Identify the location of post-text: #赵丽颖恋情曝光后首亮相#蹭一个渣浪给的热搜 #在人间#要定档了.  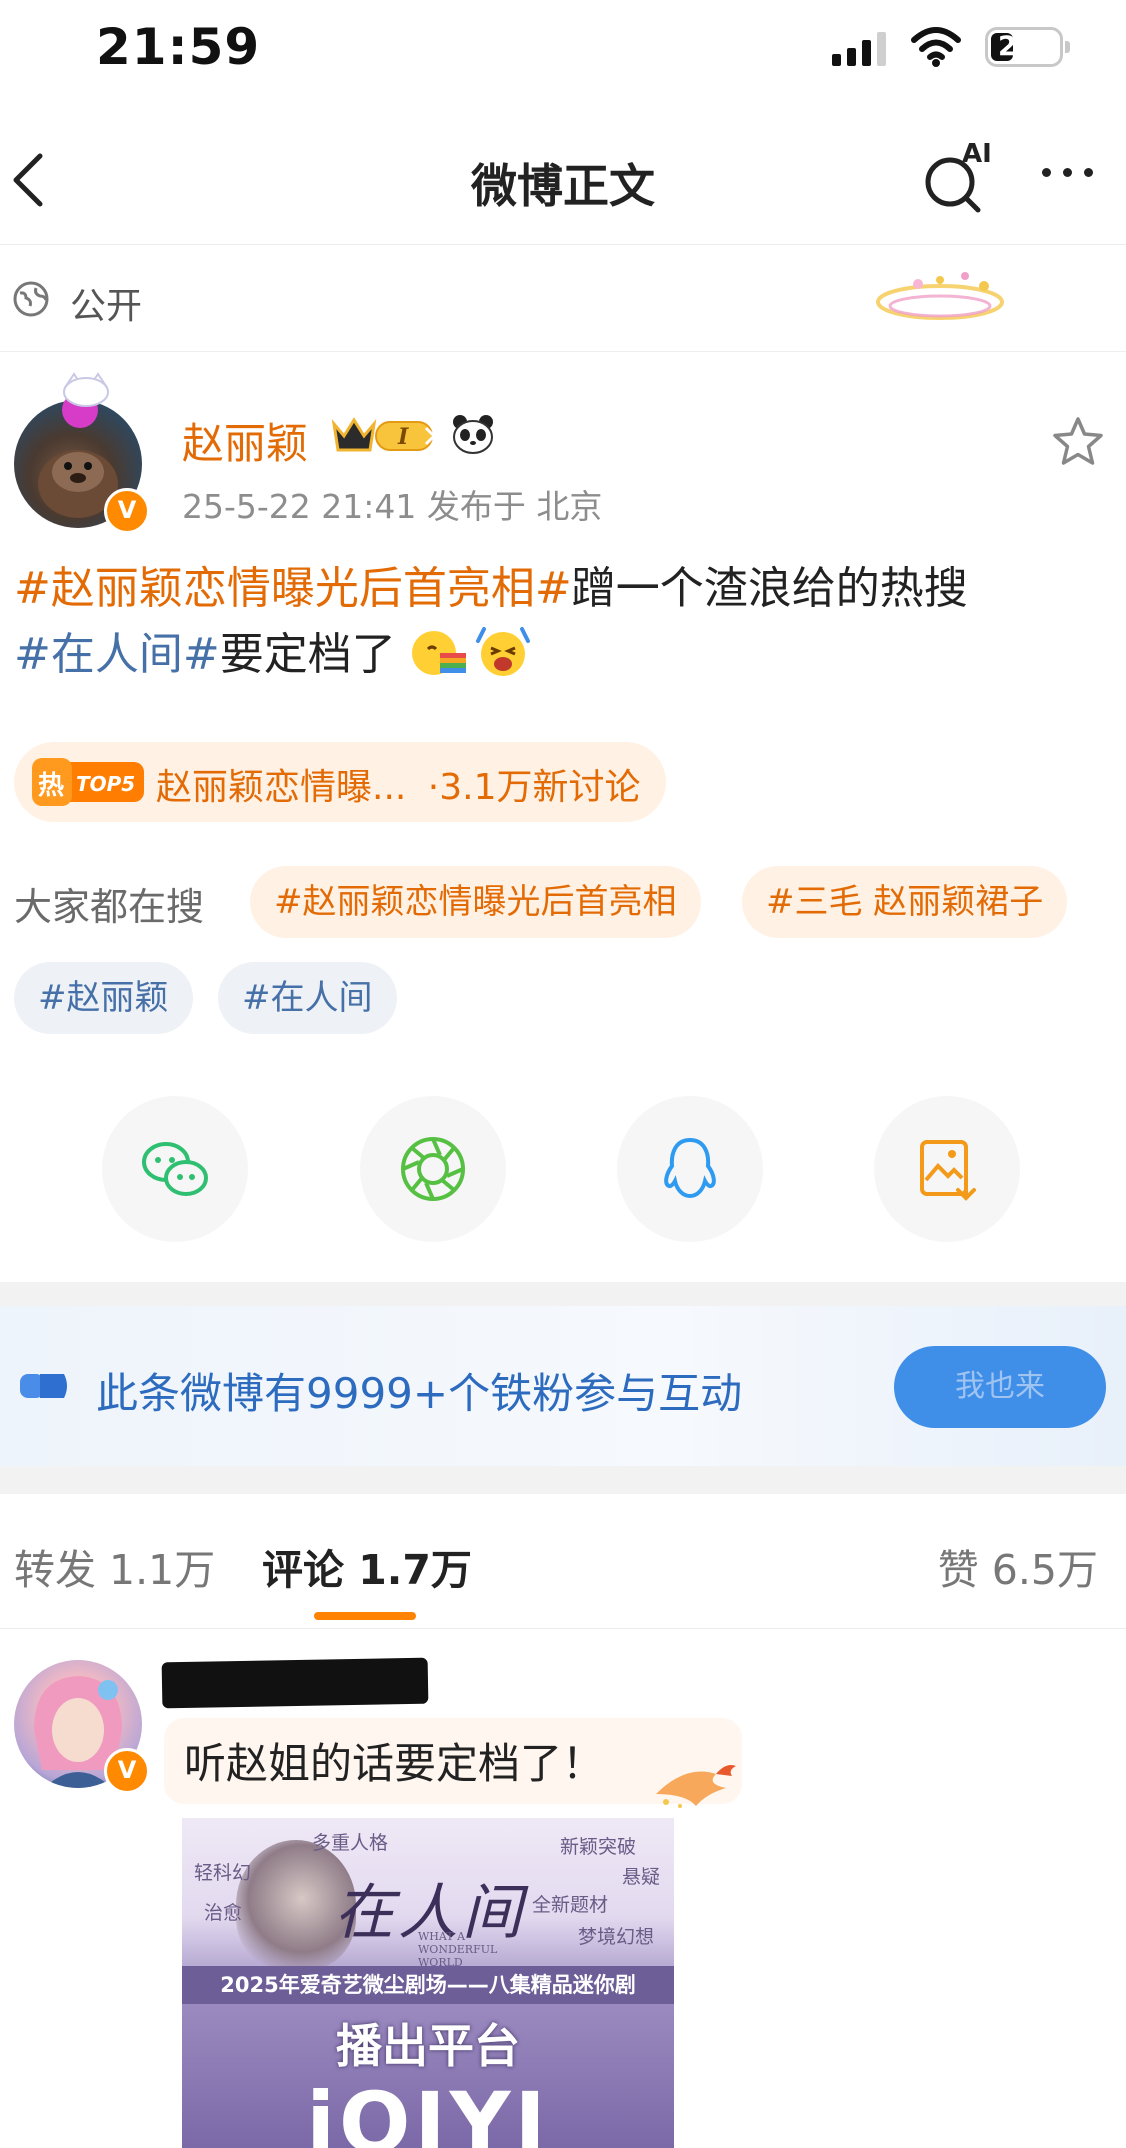
(564, 622).